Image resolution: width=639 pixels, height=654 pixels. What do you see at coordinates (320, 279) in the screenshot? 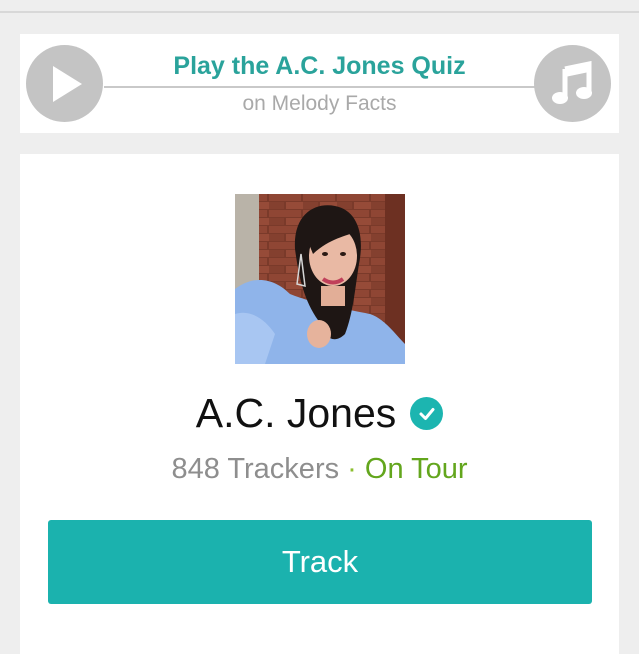
I see `artist-avatar` at bounding box center [320, 279].